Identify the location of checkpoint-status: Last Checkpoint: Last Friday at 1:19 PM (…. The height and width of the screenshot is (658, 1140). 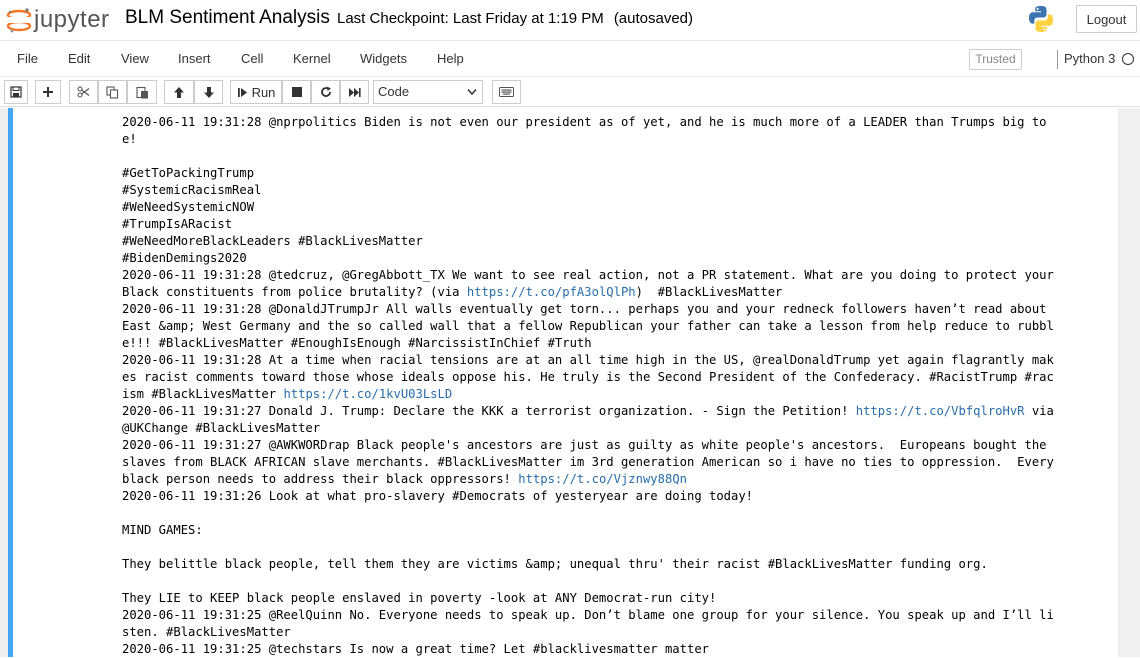
(515, 18).